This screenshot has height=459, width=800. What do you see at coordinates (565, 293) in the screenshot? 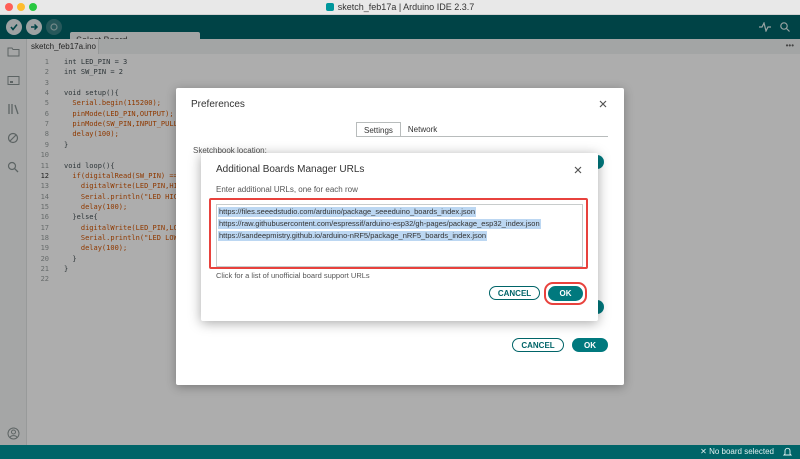
I see `dialog-ok-button: OK` at bounding box center [565, 293].